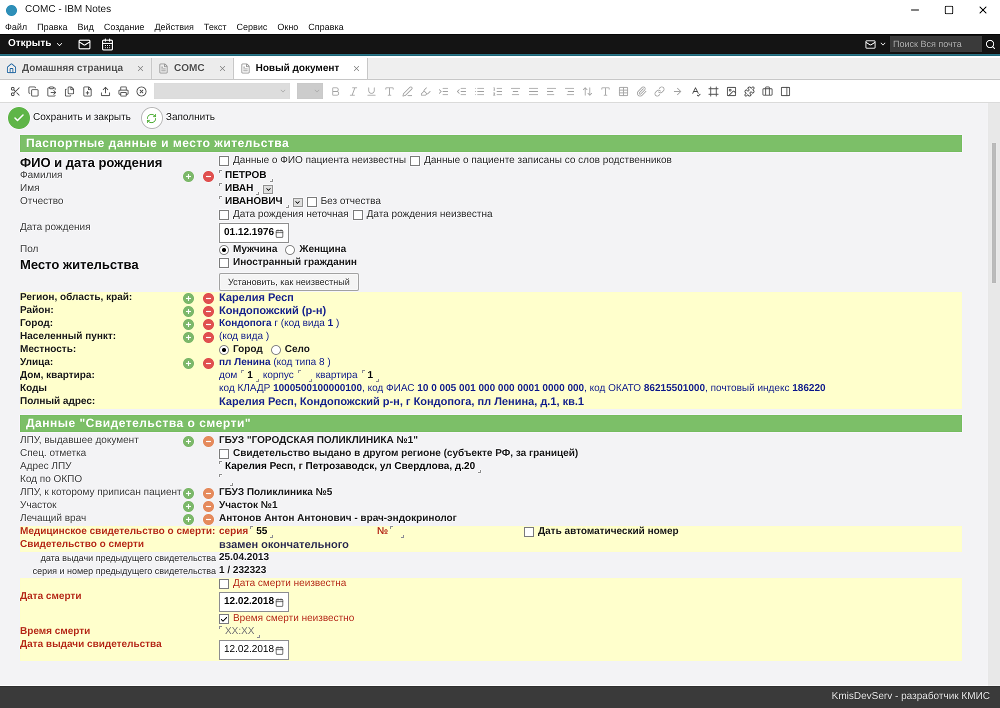 Image resolution: width=1000 pixels, height=708 pixels. I want to click on arrow-right-icon, so click(677, 91).